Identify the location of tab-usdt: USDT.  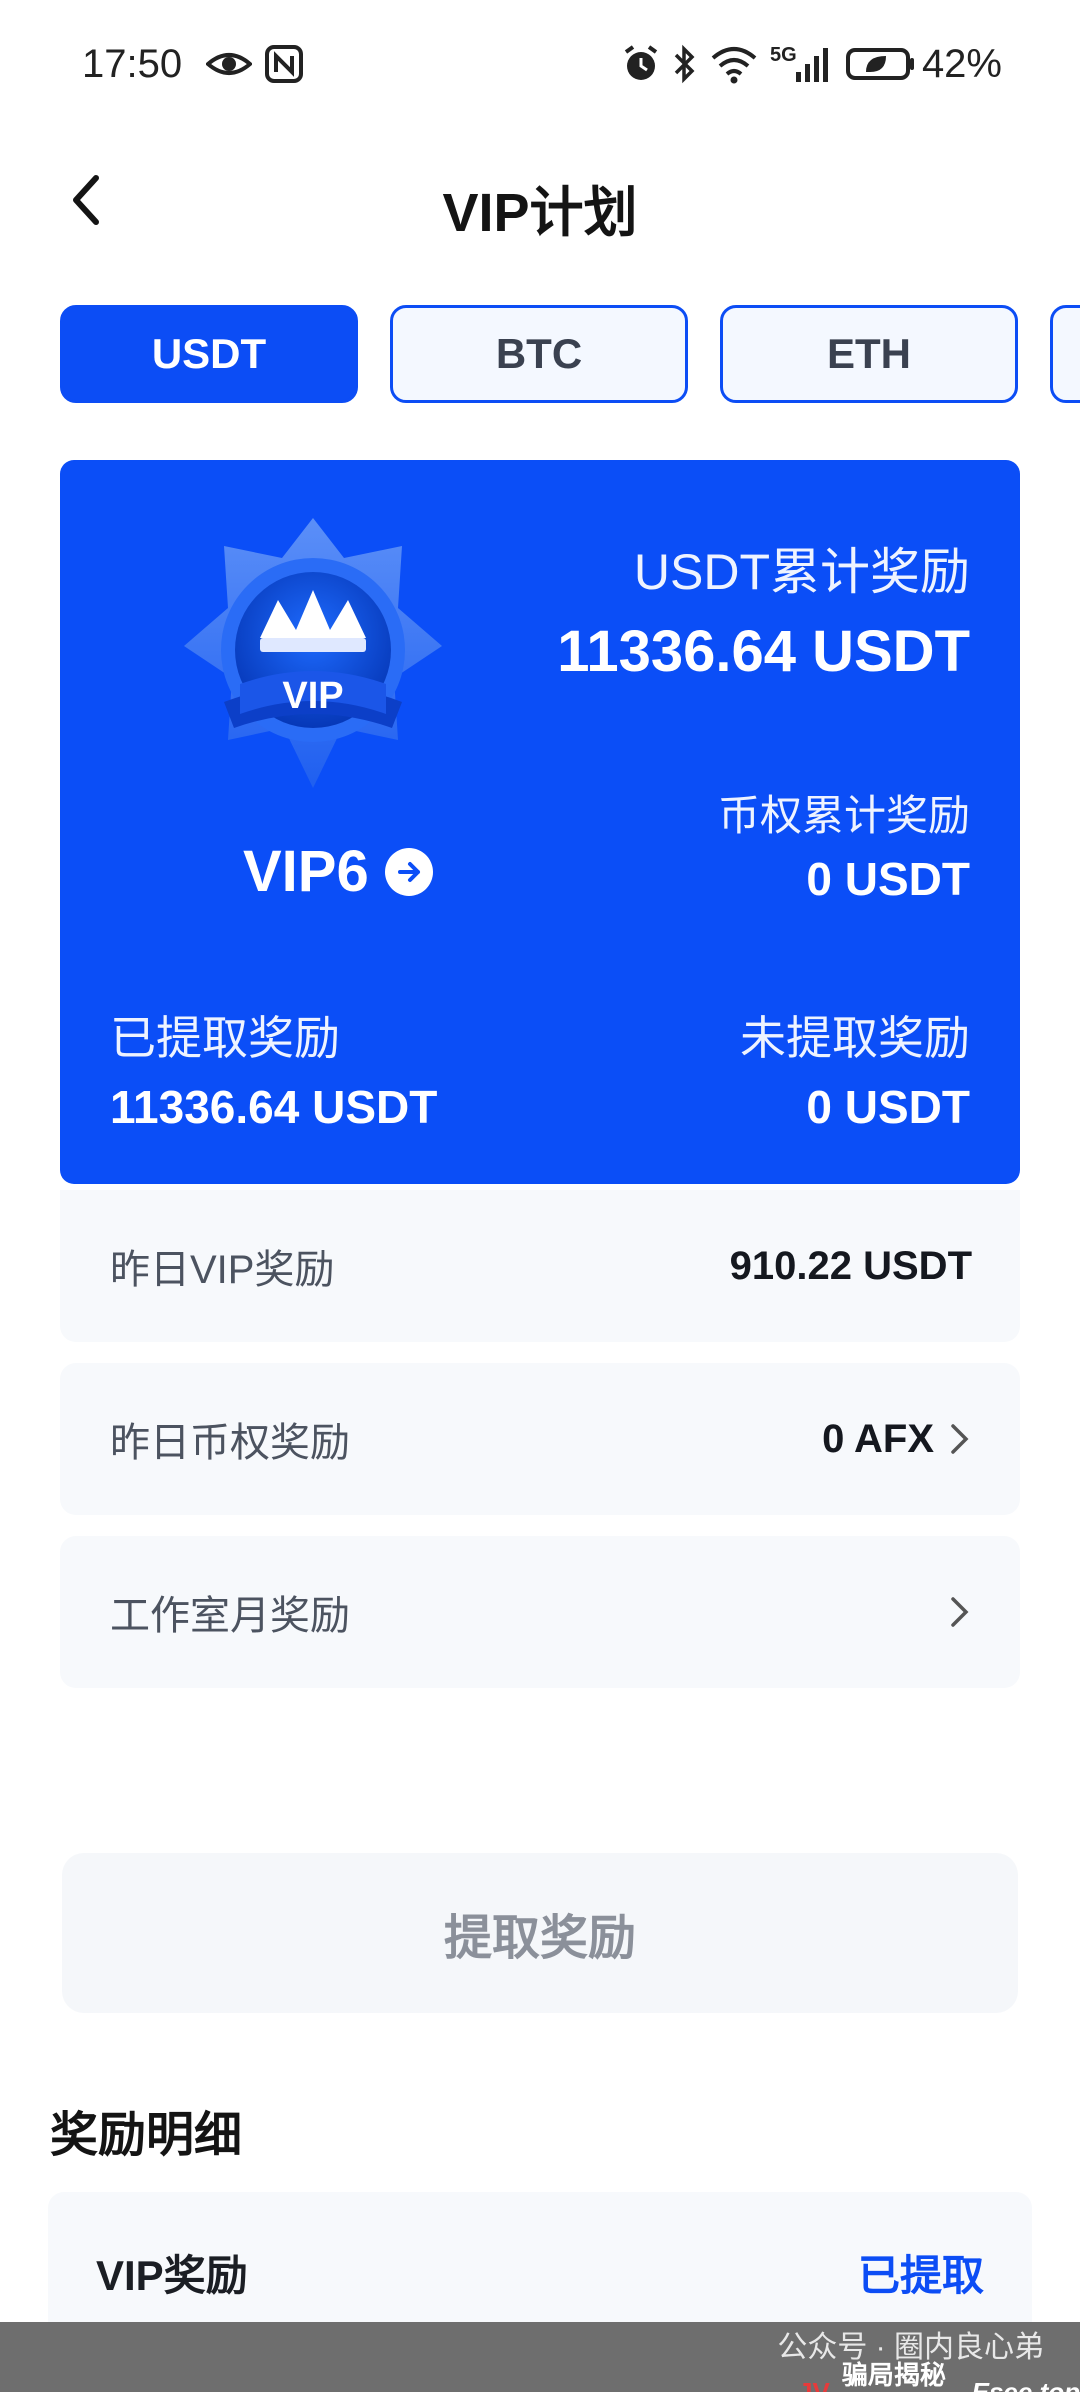
(209, 354).